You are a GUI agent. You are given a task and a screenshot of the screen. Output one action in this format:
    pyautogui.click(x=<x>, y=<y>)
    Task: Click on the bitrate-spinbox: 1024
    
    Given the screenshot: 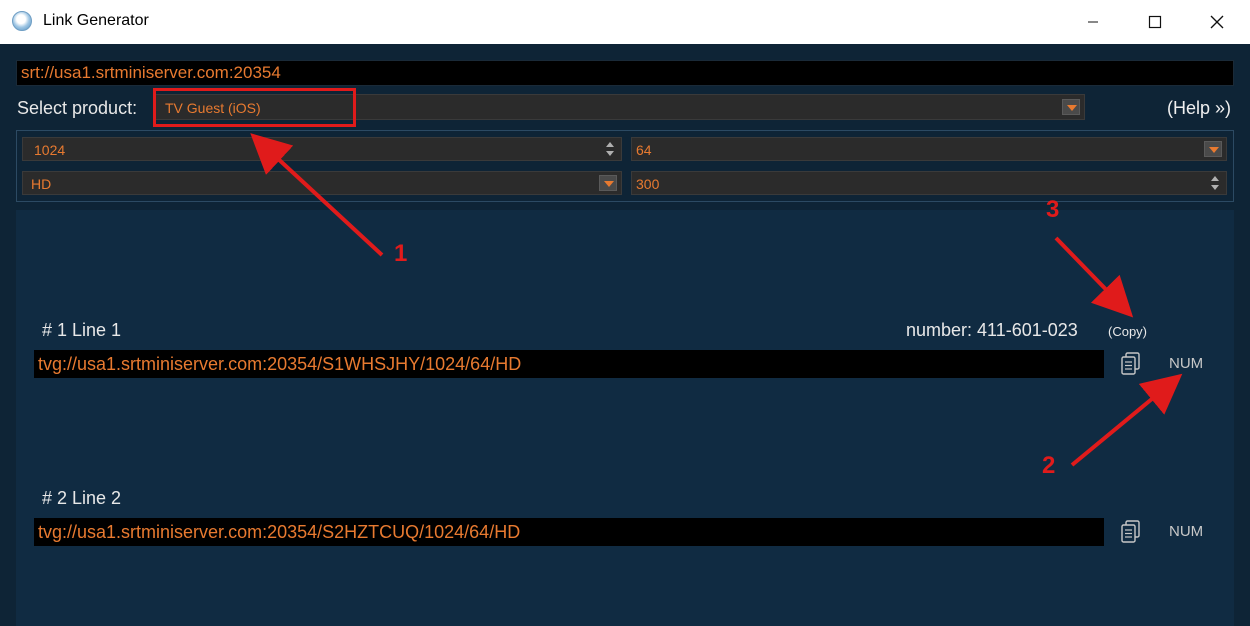 What is the action you would take?
    pyautogui.click(x=322, y=149)
    